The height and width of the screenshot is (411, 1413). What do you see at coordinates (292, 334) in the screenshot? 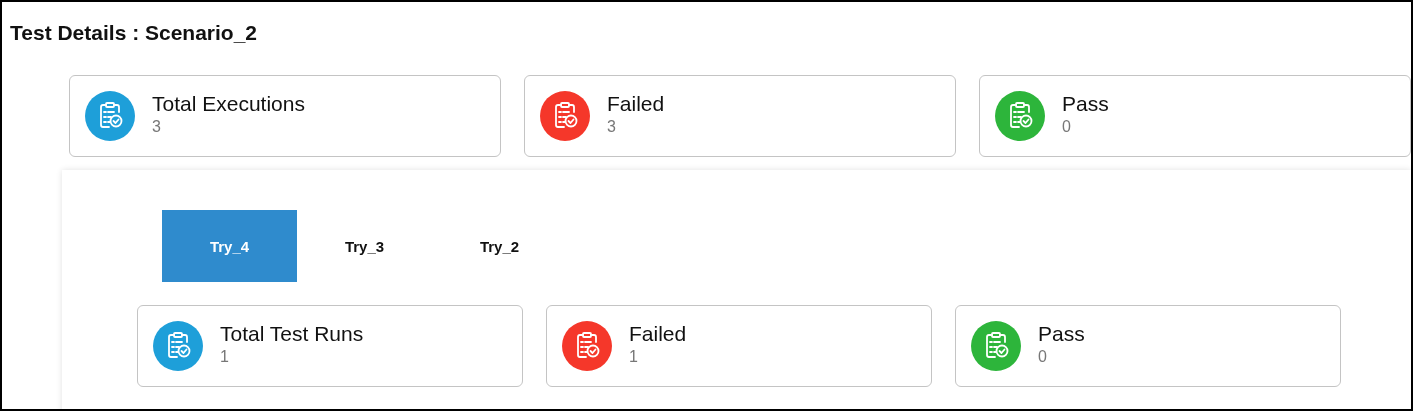
I see `stat-label: Total Test Runs` at bounding box center [292, 334].